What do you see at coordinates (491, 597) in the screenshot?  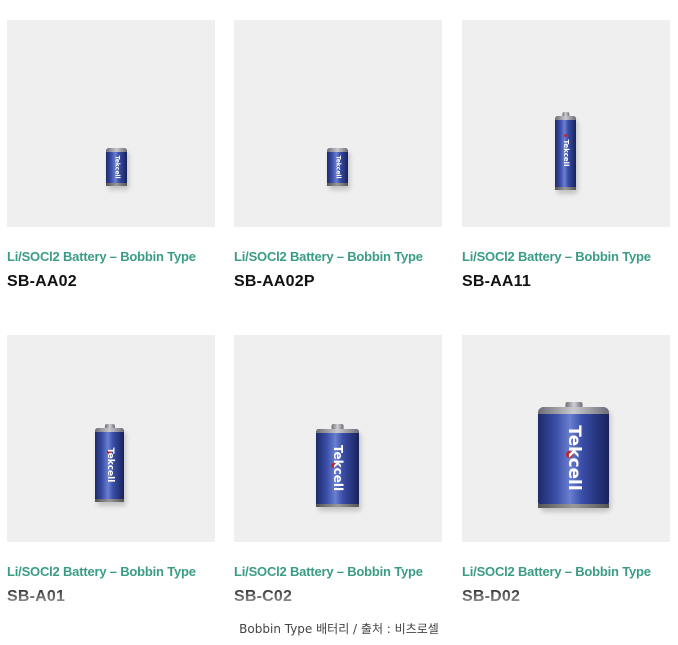 I see `product-model: SB-D02` at bounding box center [491, 597].